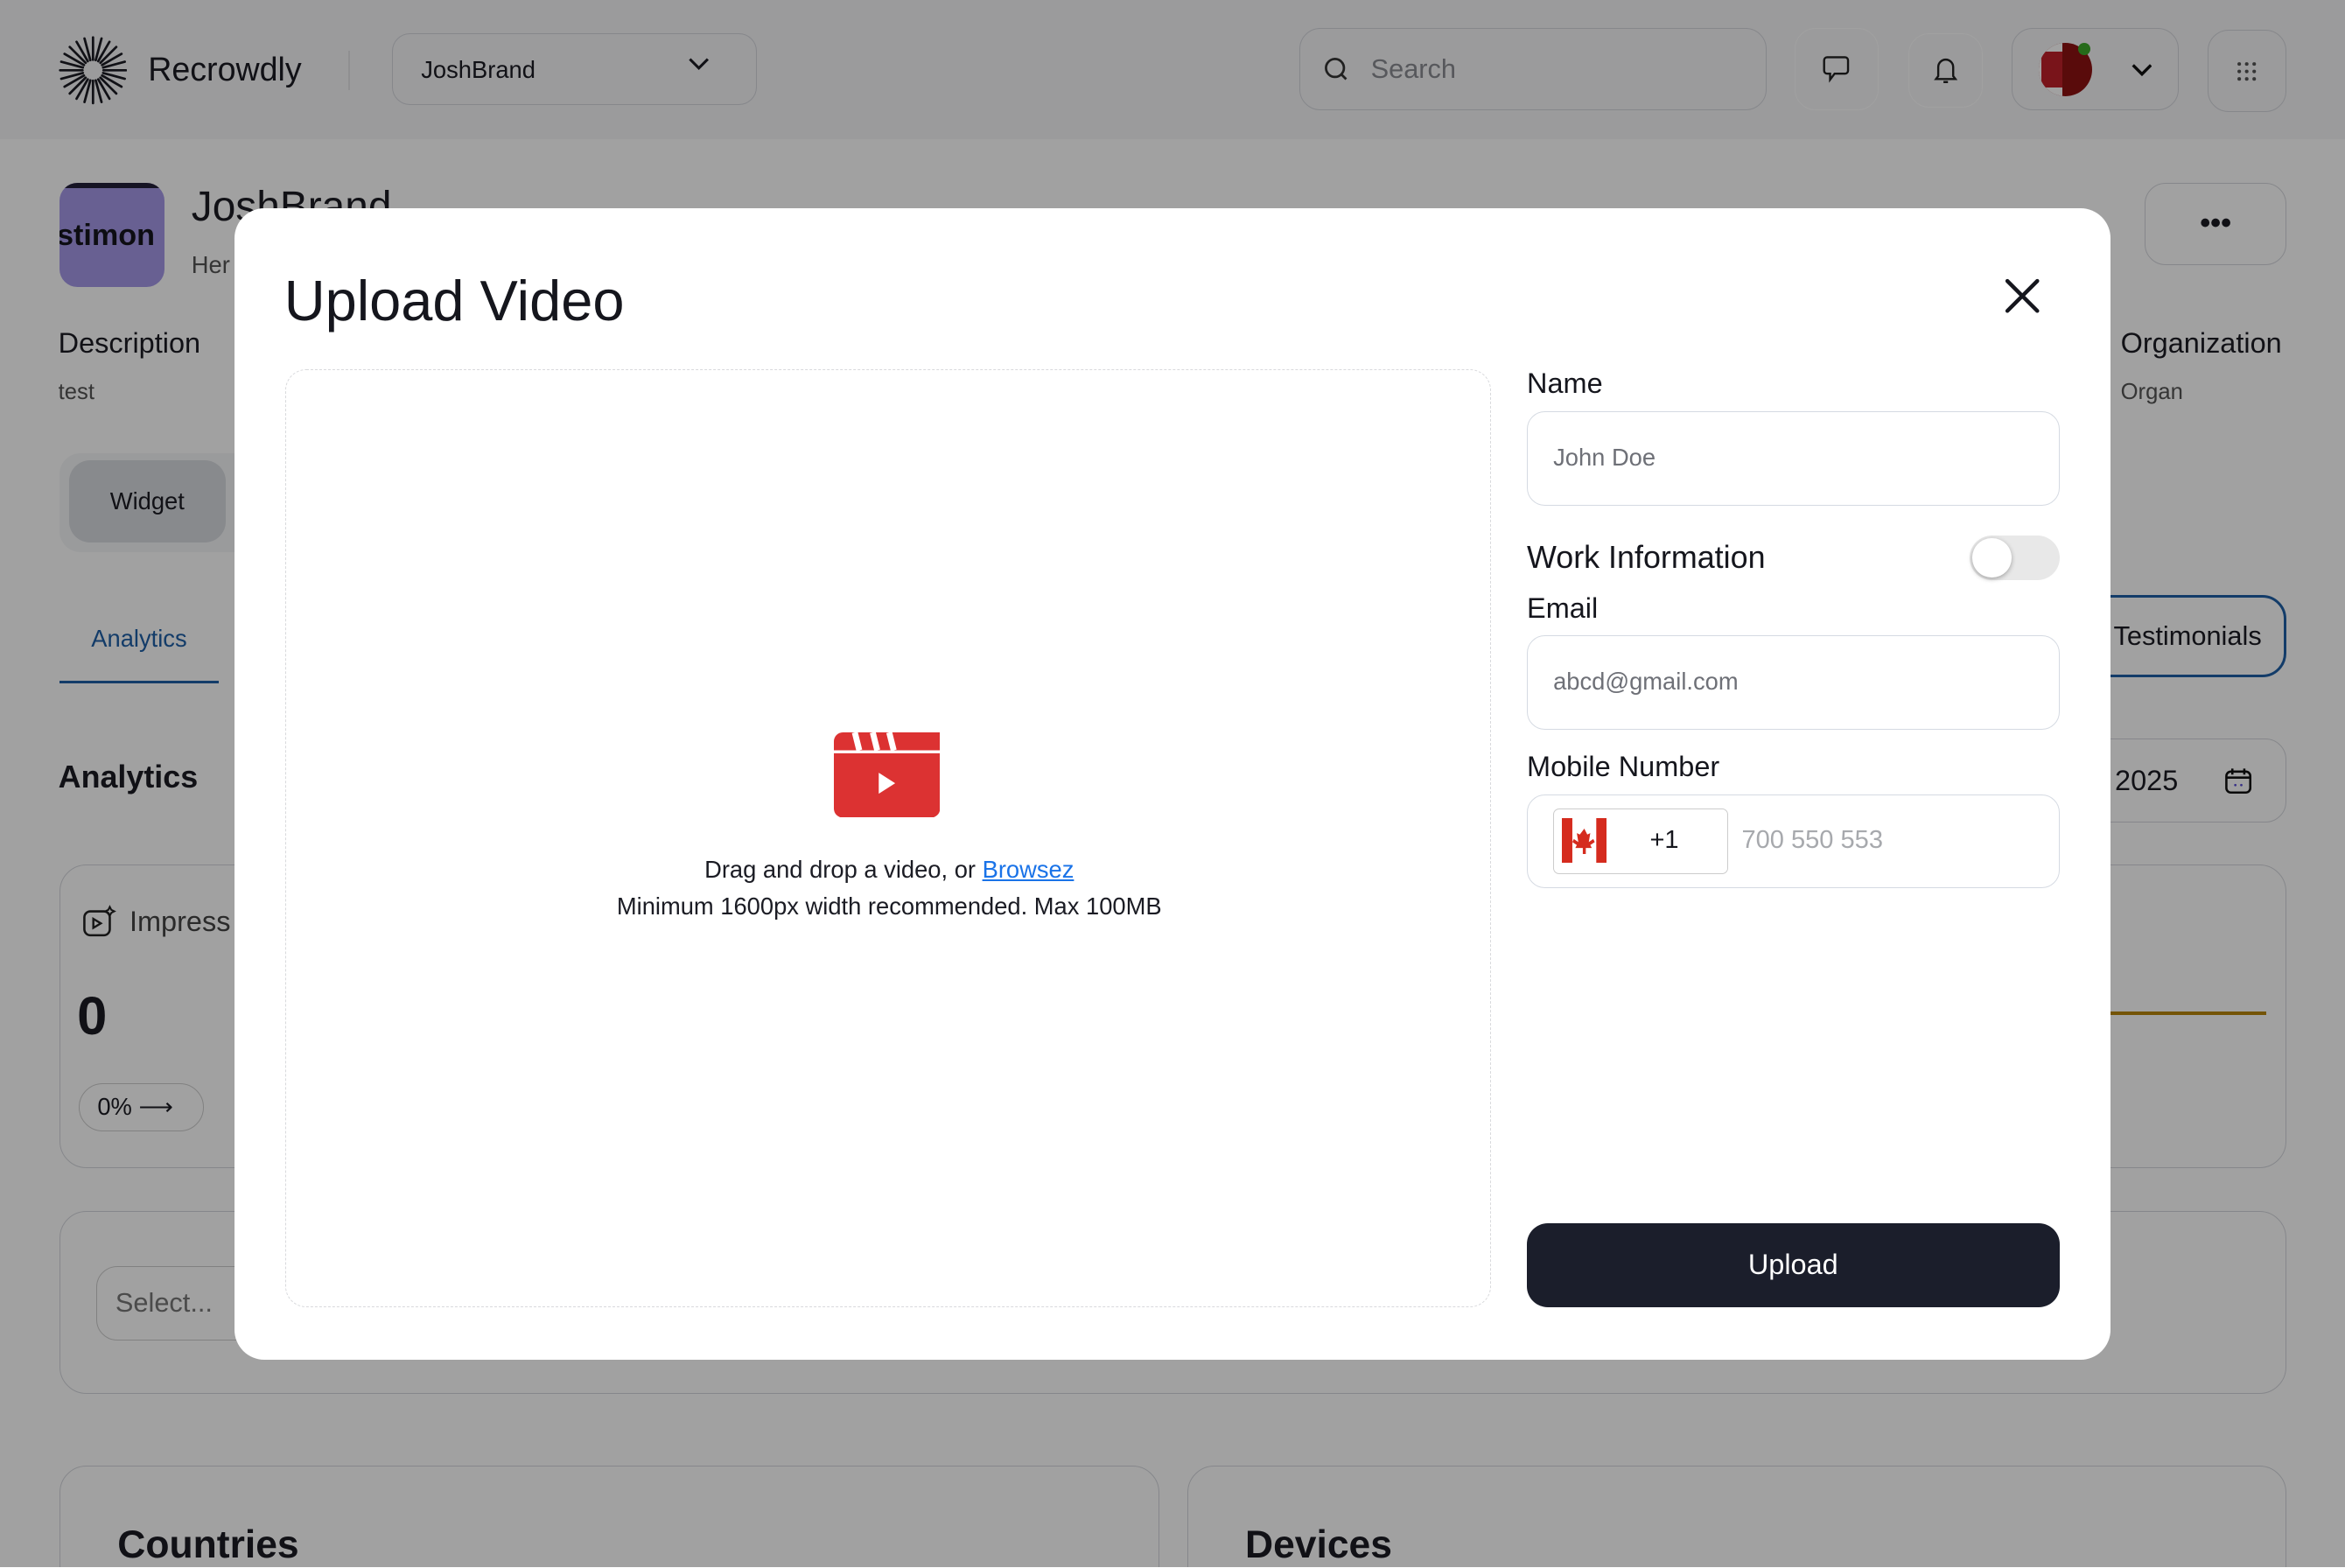 This screenshot has height=1568, width=2345. I want to click on video-clapper-icon, so click(887, 775).